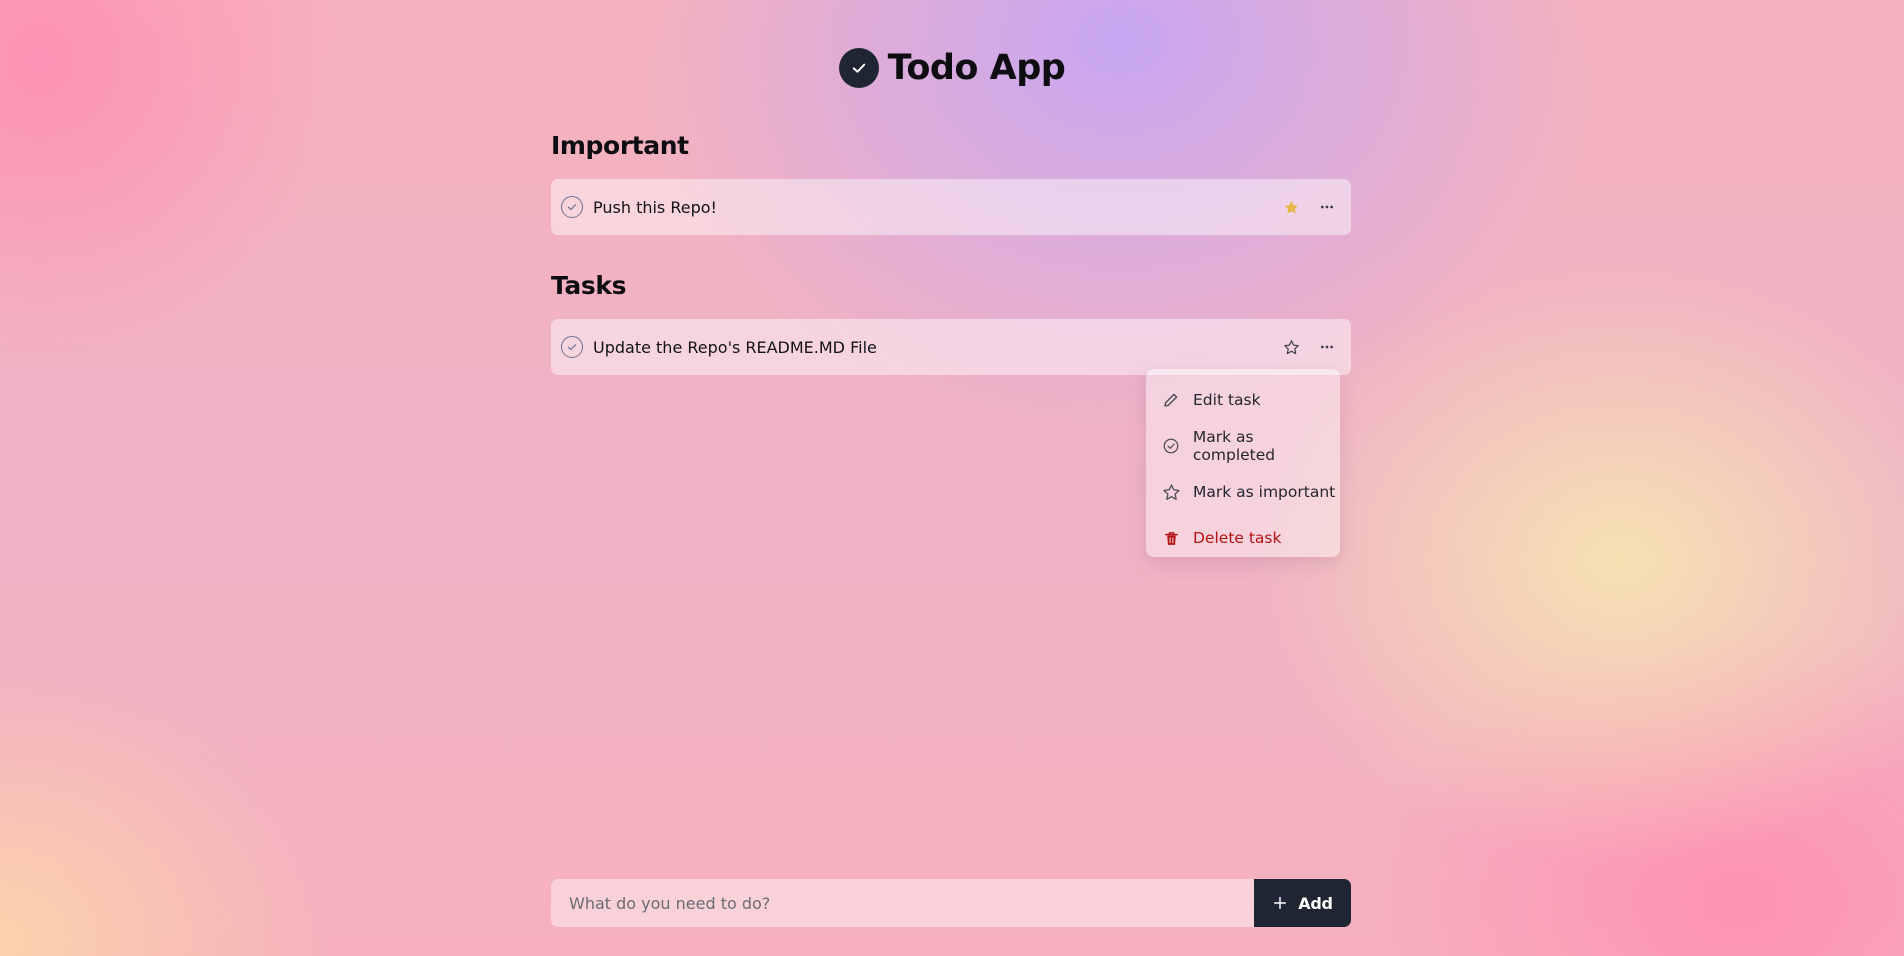 The width and height of the screenshot is (1904, 956). I want to click on task-row: Push this Repo!, so click(951, 207).